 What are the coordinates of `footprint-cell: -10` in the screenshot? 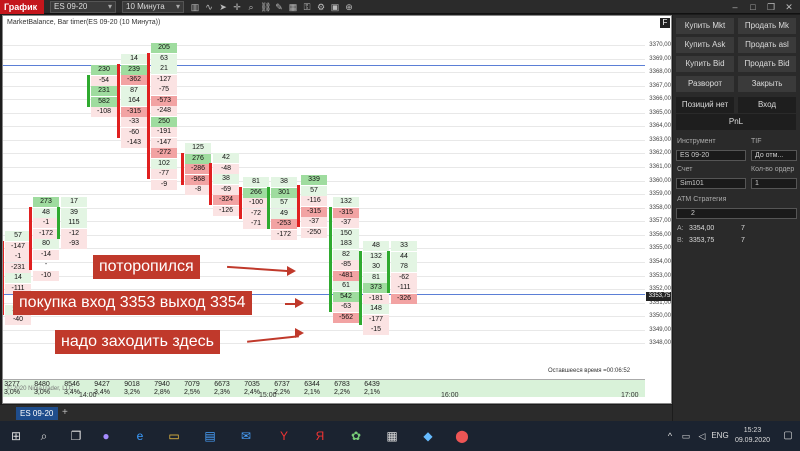 It's located at (46, 275).